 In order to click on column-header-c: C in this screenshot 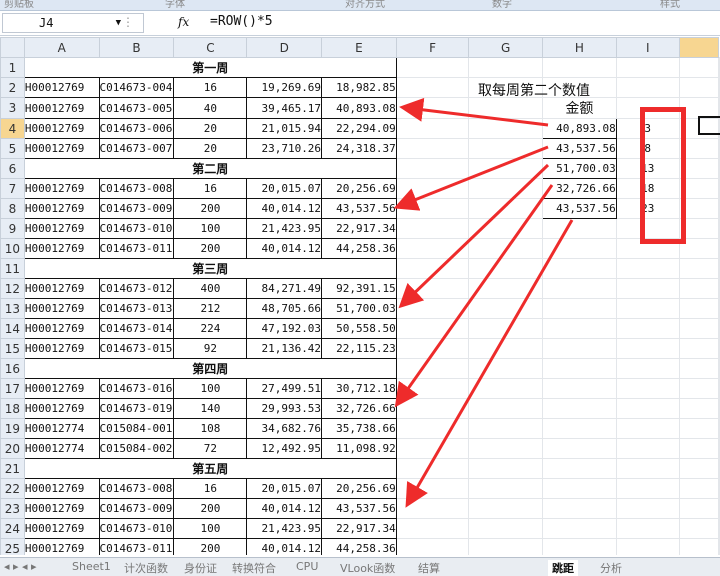, I will do `click(210, 47)`.